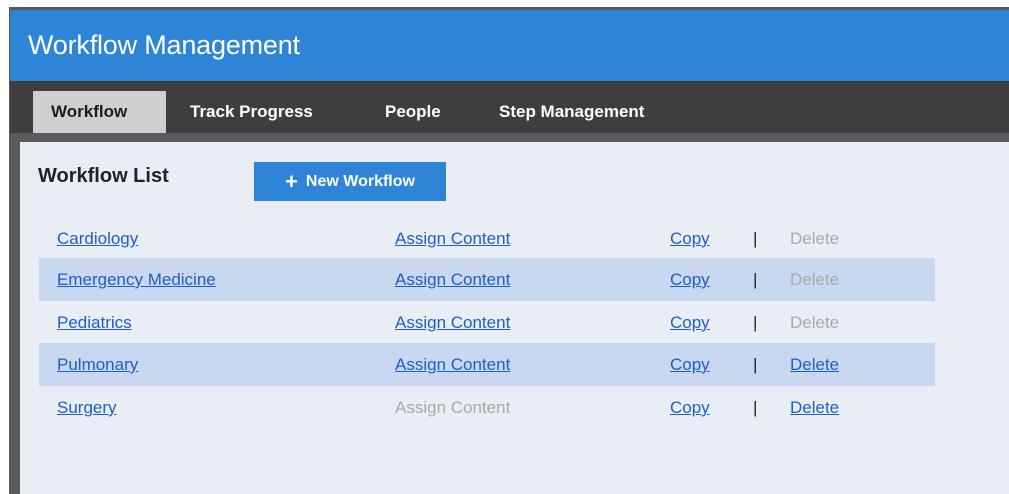 This screenshot has height=494, width=1009. I want to click on workflow-name-link: Pulmonary, so click(97, 364).